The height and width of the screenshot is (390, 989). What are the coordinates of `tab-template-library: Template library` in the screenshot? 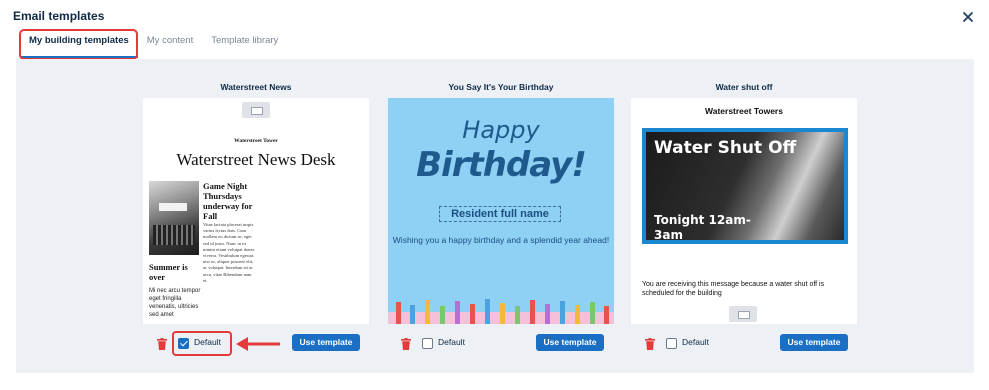 It's located at (244, 44).